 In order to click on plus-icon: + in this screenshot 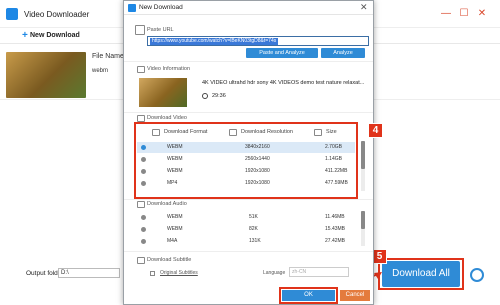, I will do `click(25, 35)`.